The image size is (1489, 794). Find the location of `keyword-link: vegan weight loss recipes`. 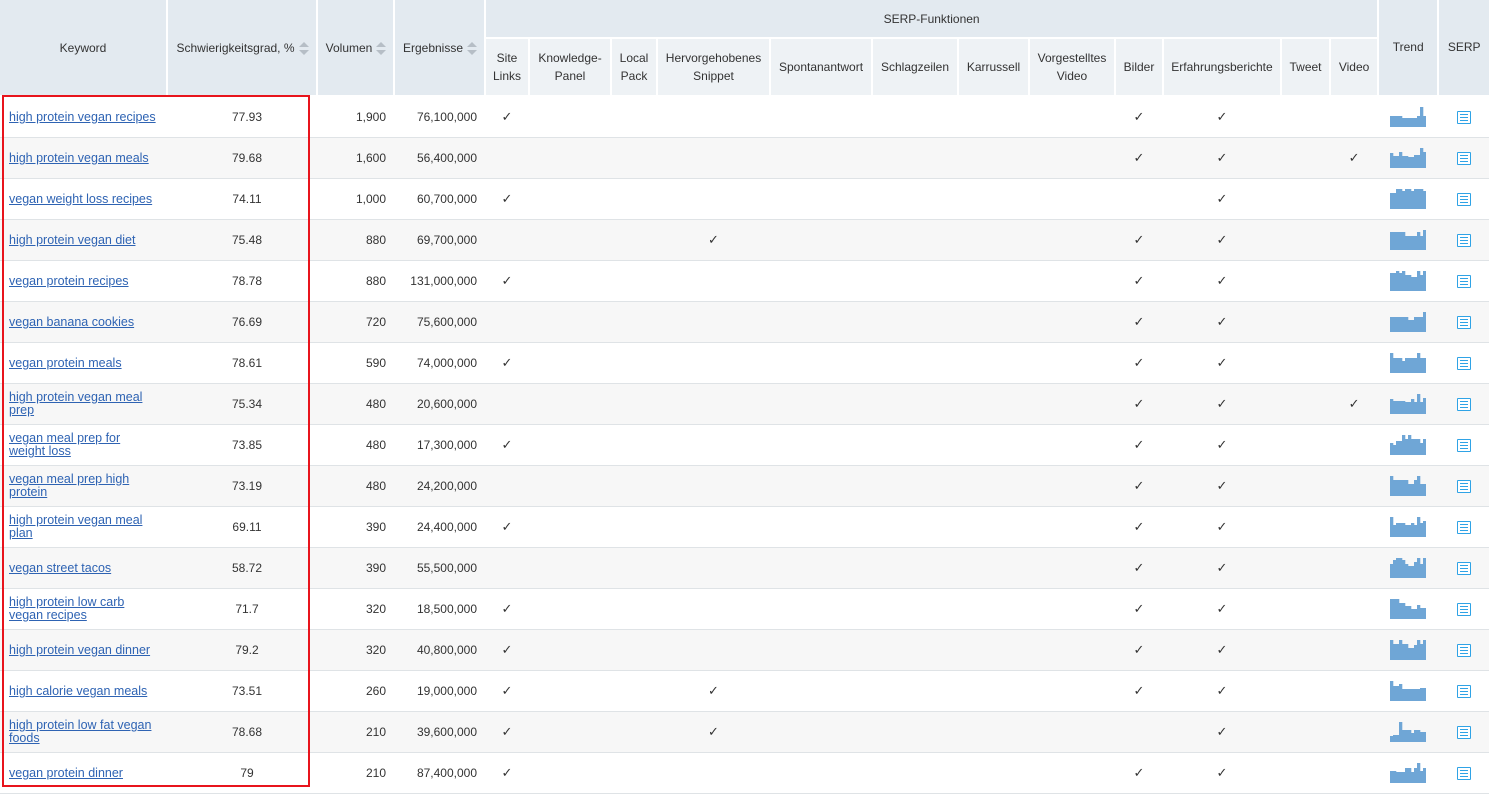

keyword-link: vegan weight loss recipes is located at coordinates (84, 199).